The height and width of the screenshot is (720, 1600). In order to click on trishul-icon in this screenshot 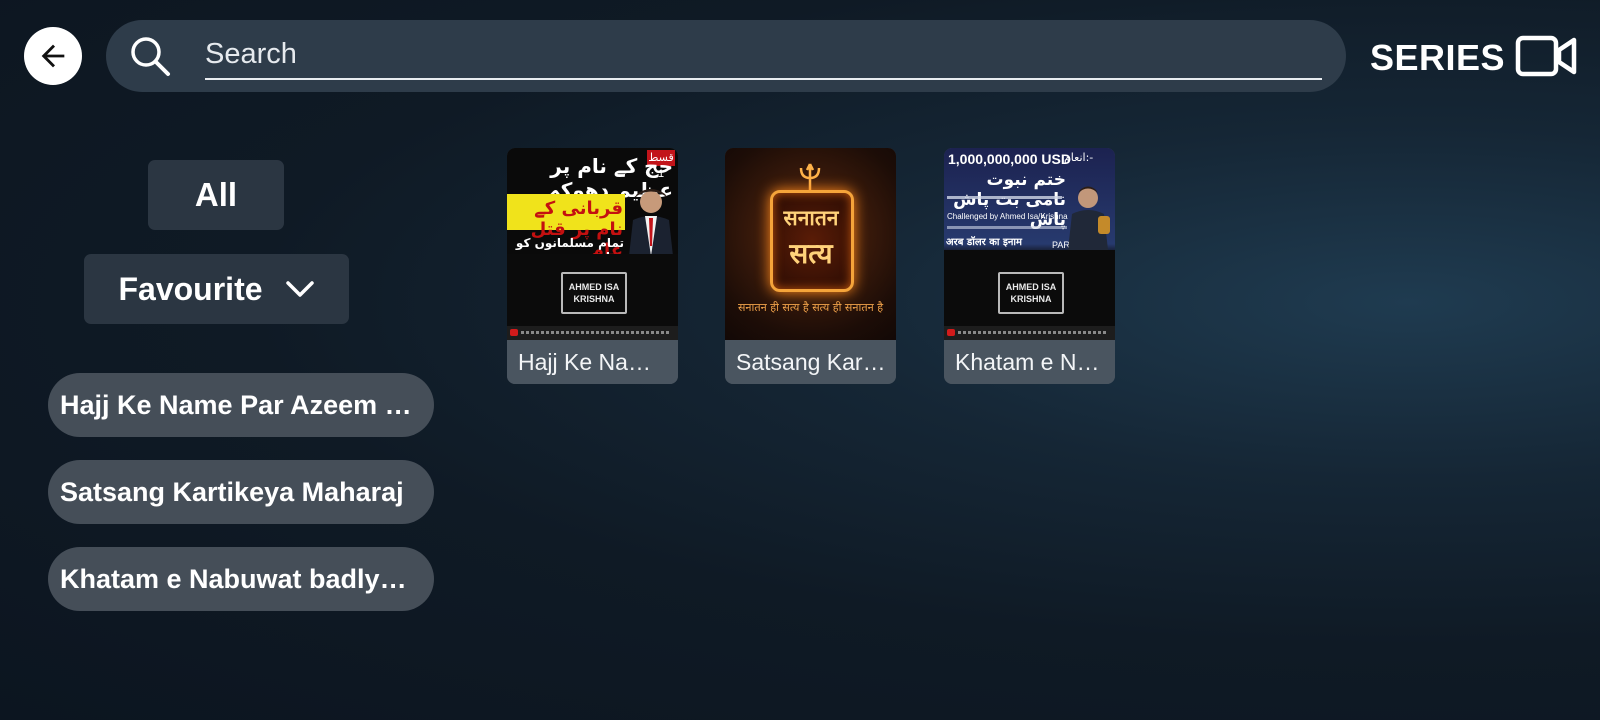, I will do `click(810, 176)`.